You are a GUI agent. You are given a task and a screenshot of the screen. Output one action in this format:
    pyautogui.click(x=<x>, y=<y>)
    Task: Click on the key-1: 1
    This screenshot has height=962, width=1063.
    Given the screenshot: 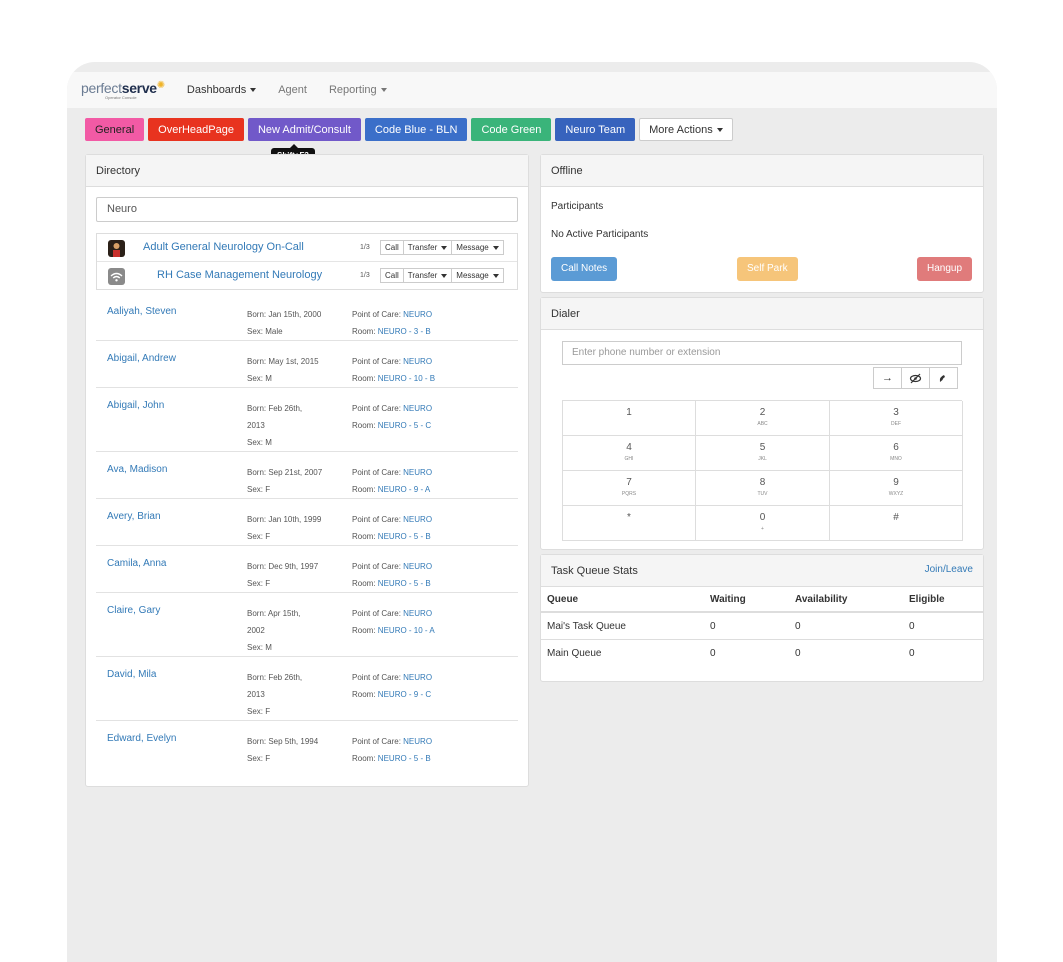 What is the action you would take?
    pyautogui.click(x=629, y=418)
    